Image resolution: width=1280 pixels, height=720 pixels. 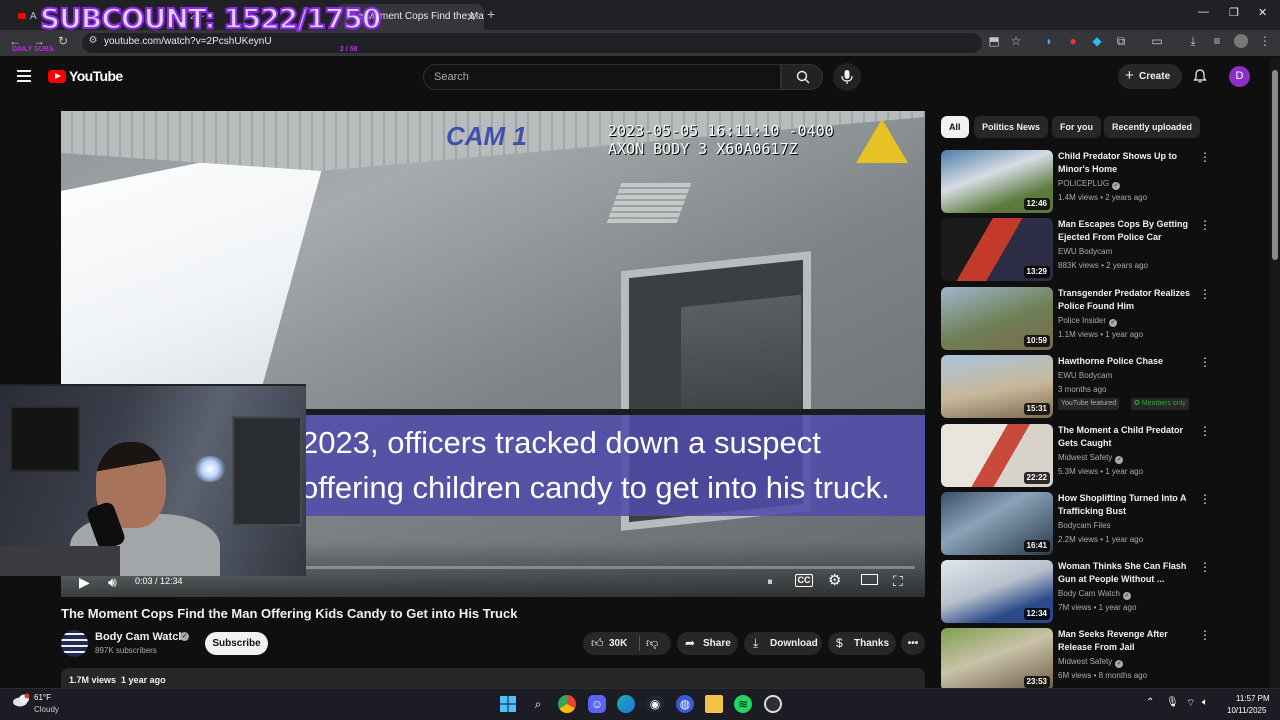 What do you see at coordinates (913, 643) in the screenshot?
I see `more-actions-button: •••` at bounding box center [913, 643].